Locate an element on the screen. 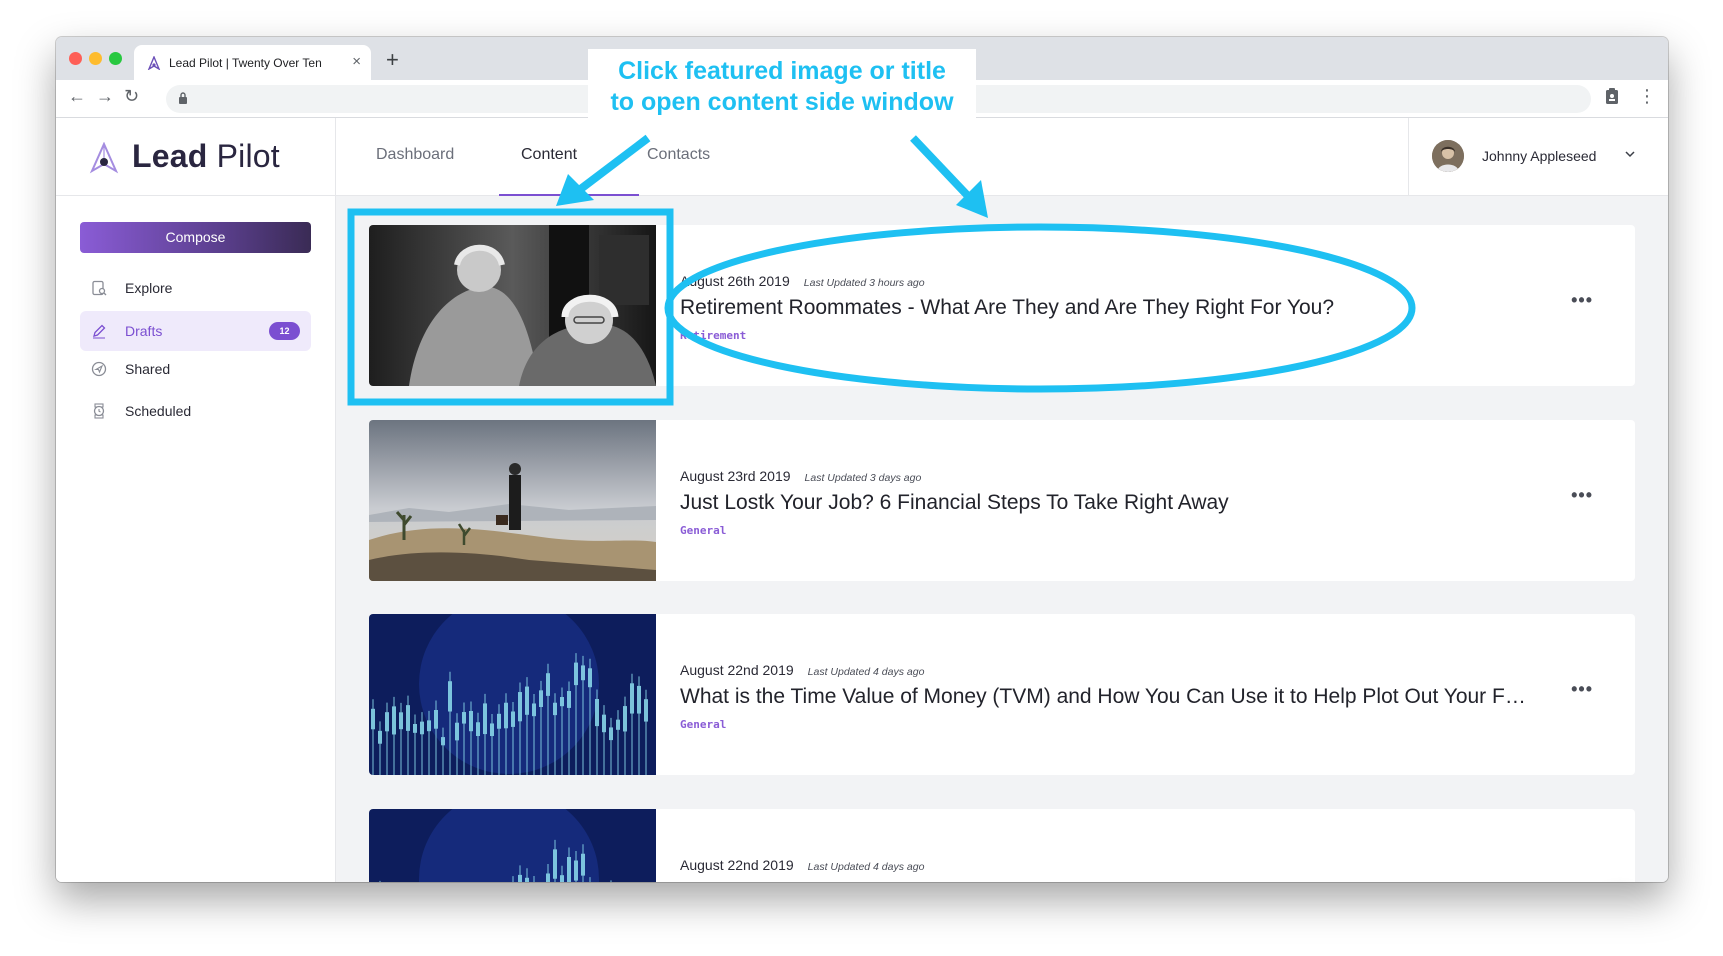  card-date: August 23rd 2019 is located at coordinates (735, 476).